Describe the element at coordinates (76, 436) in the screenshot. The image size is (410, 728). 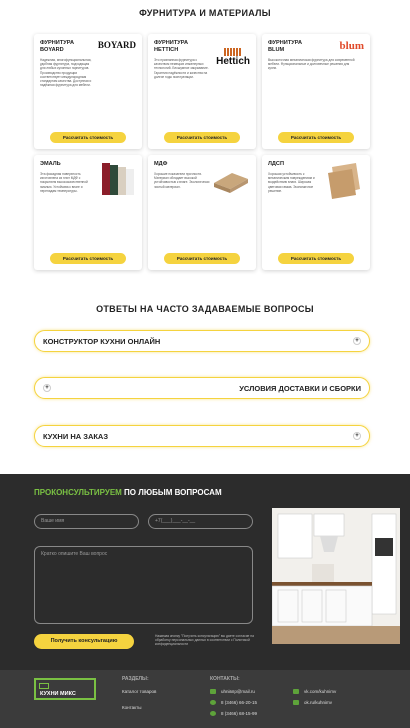
I see `faq-question: КУХНИ НА ЗАКАЗ` at that location.